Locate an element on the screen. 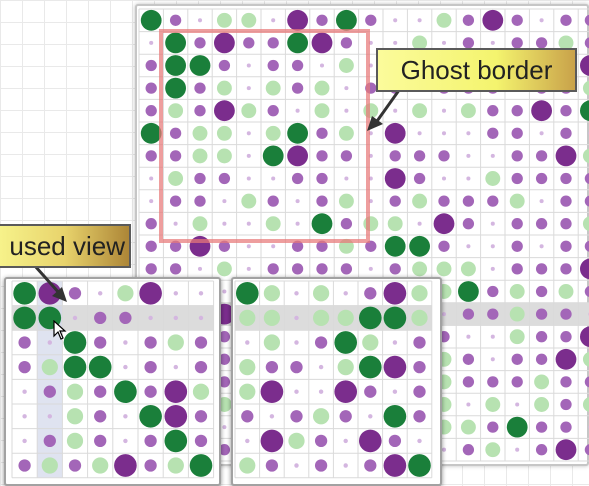 The width and height of the screenshot is (589, 486). ghost-border-label: Ghost border is located at coordinates (476, 70).